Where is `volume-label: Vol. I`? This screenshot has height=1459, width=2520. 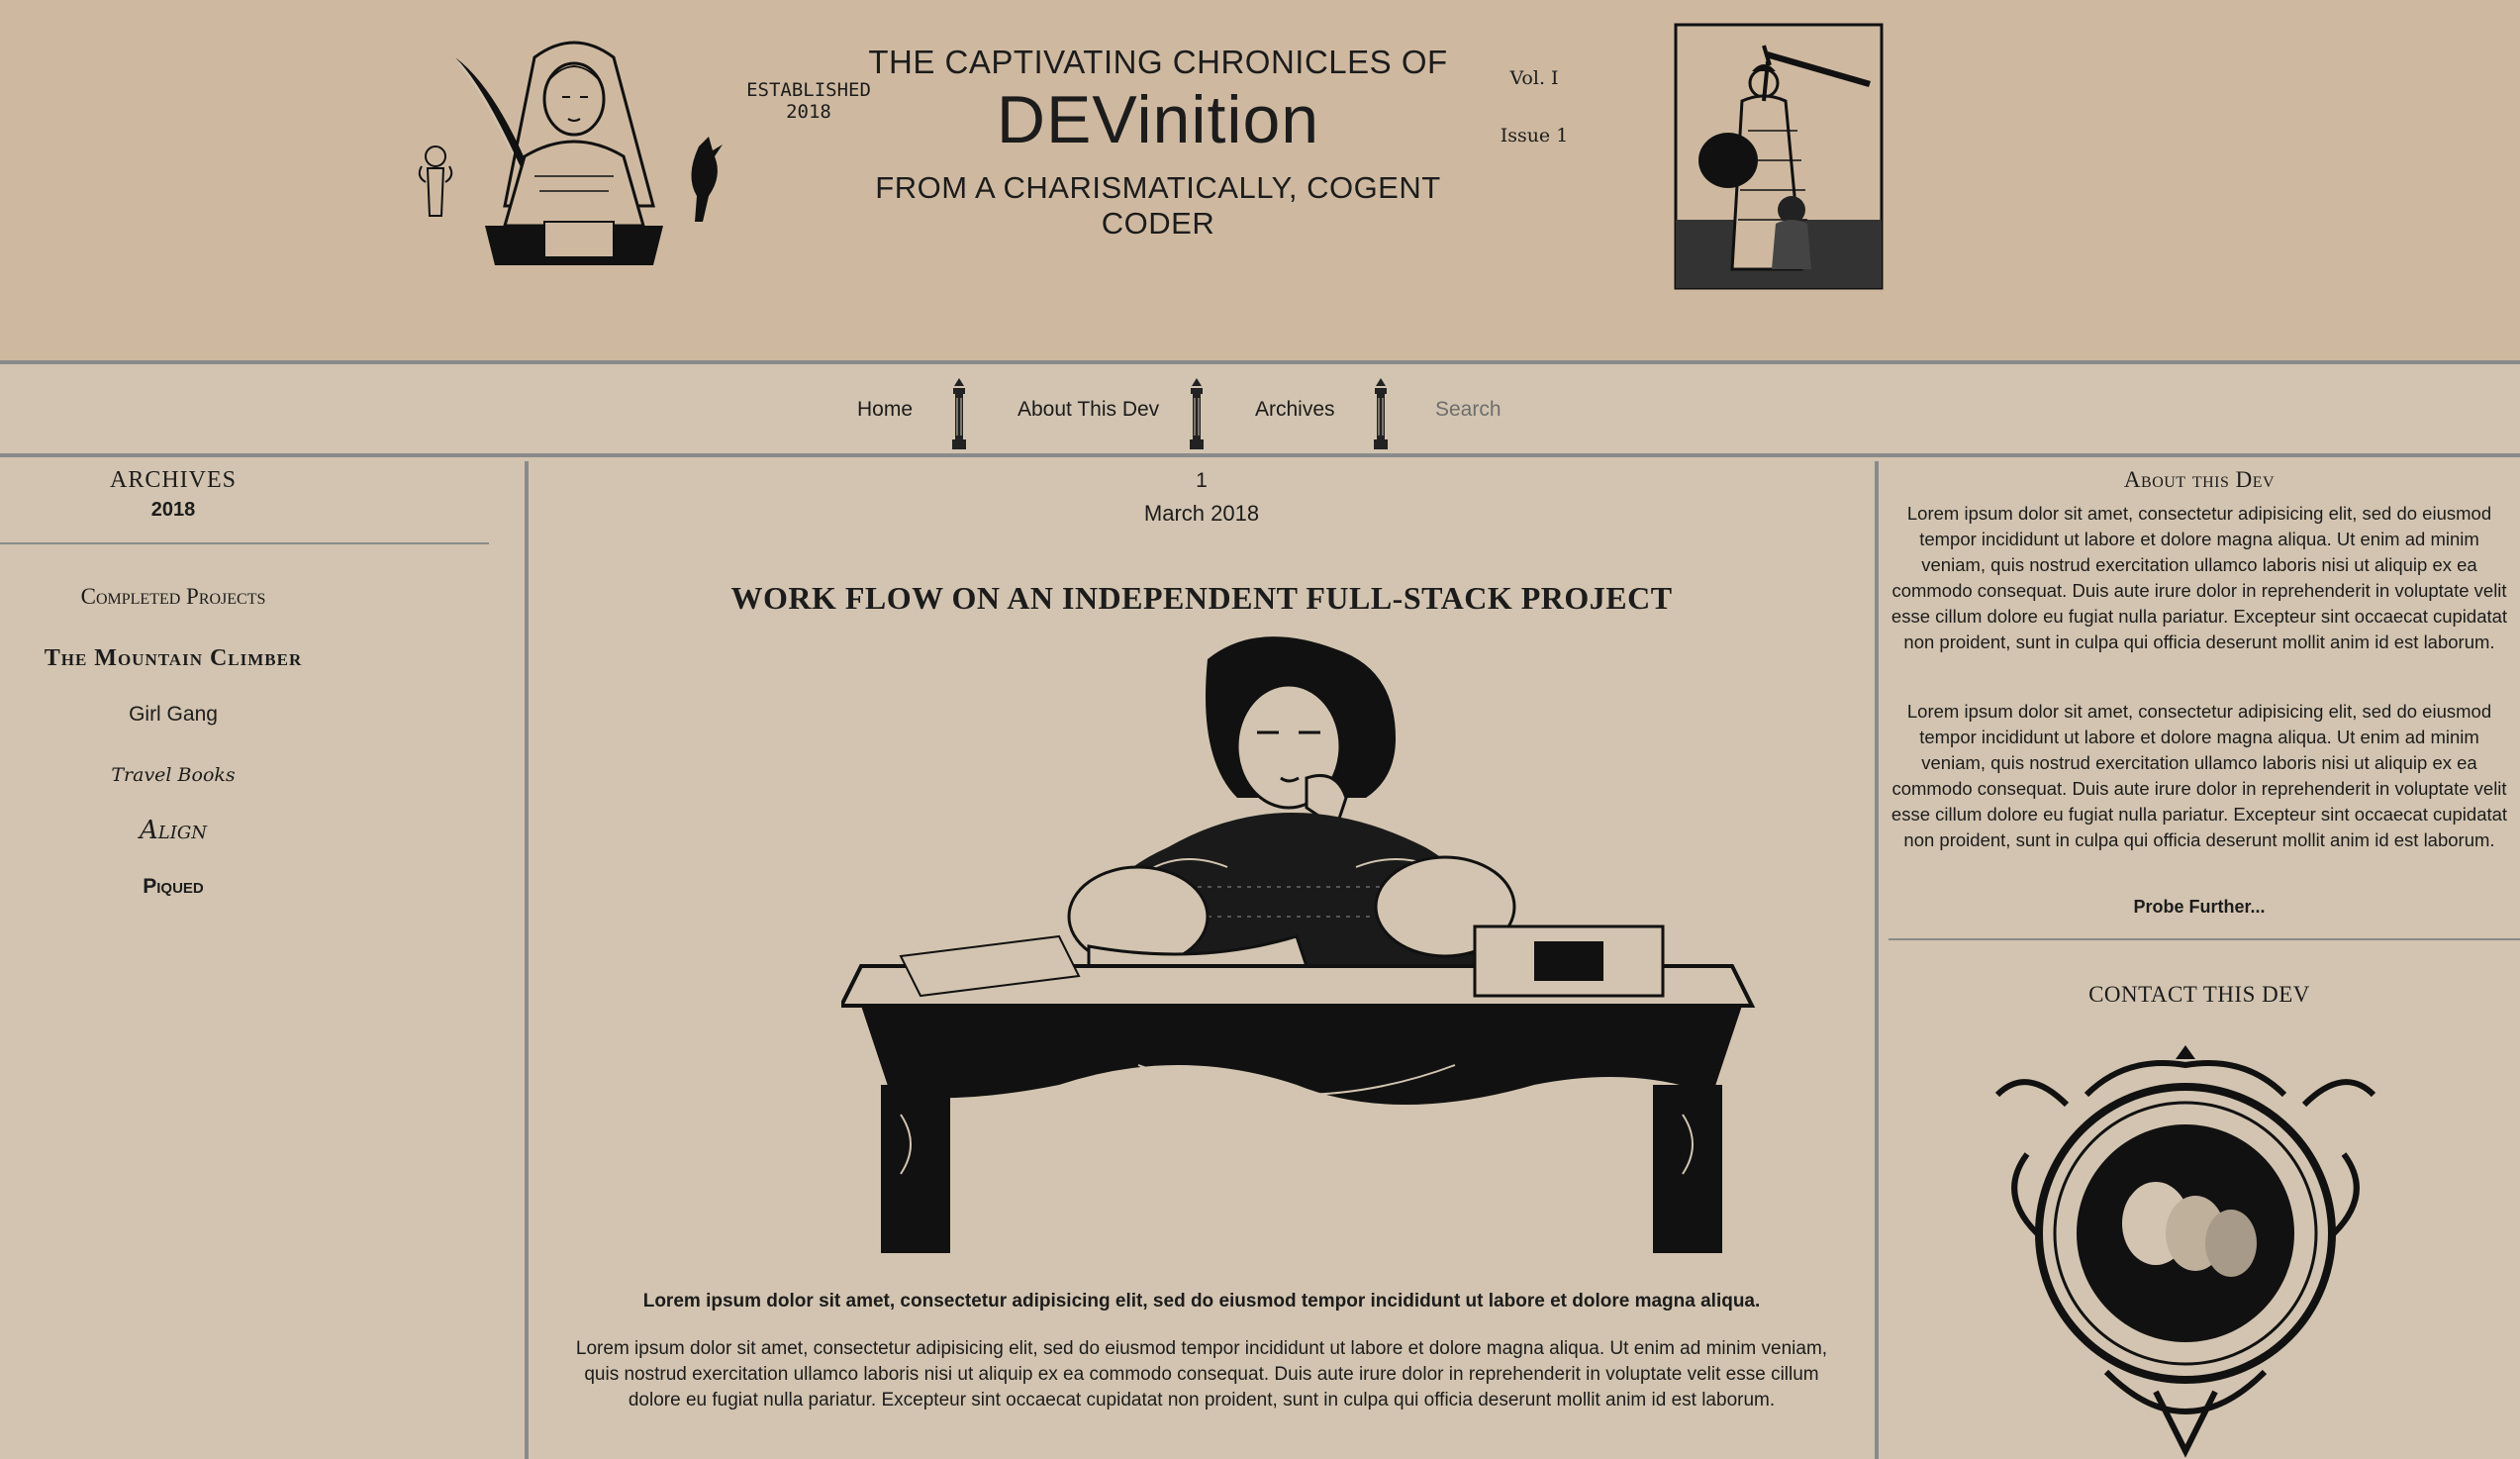
volume-label: Vol. I is located at coordinates (1534, 78).